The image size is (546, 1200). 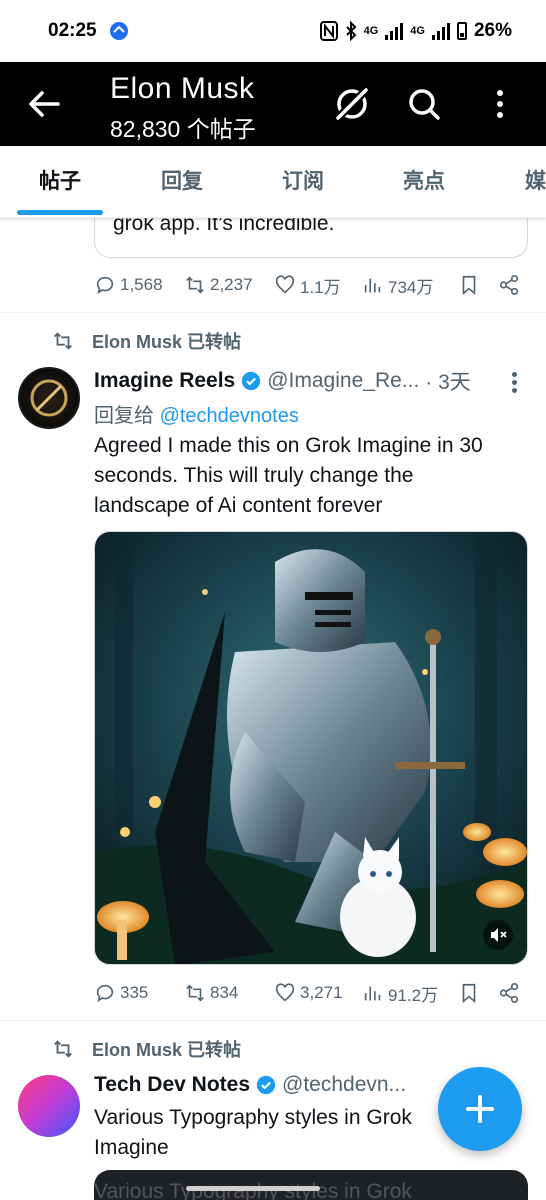 I want to click on author-name: Tech Dev Notes, so click(x=172, y=1085).